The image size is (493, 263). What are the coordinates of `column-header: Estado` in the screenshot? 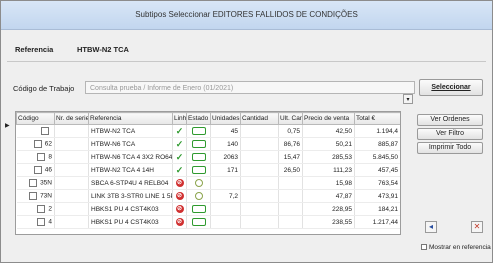 It's located at (198, 118).